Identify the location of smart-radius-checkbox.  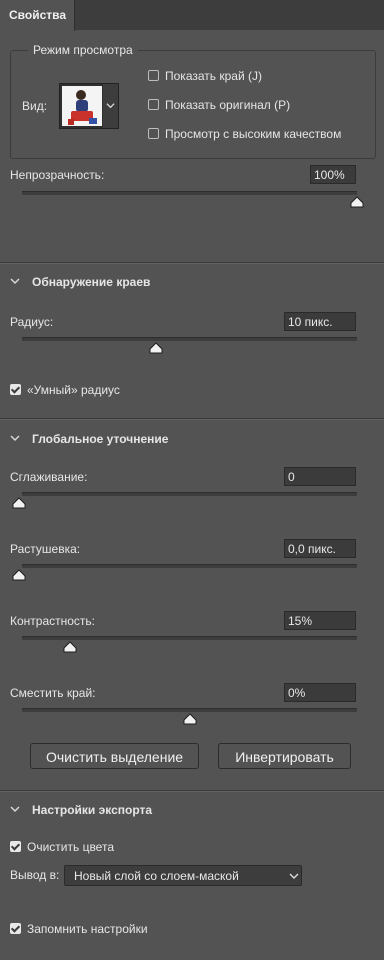
(15, 389).